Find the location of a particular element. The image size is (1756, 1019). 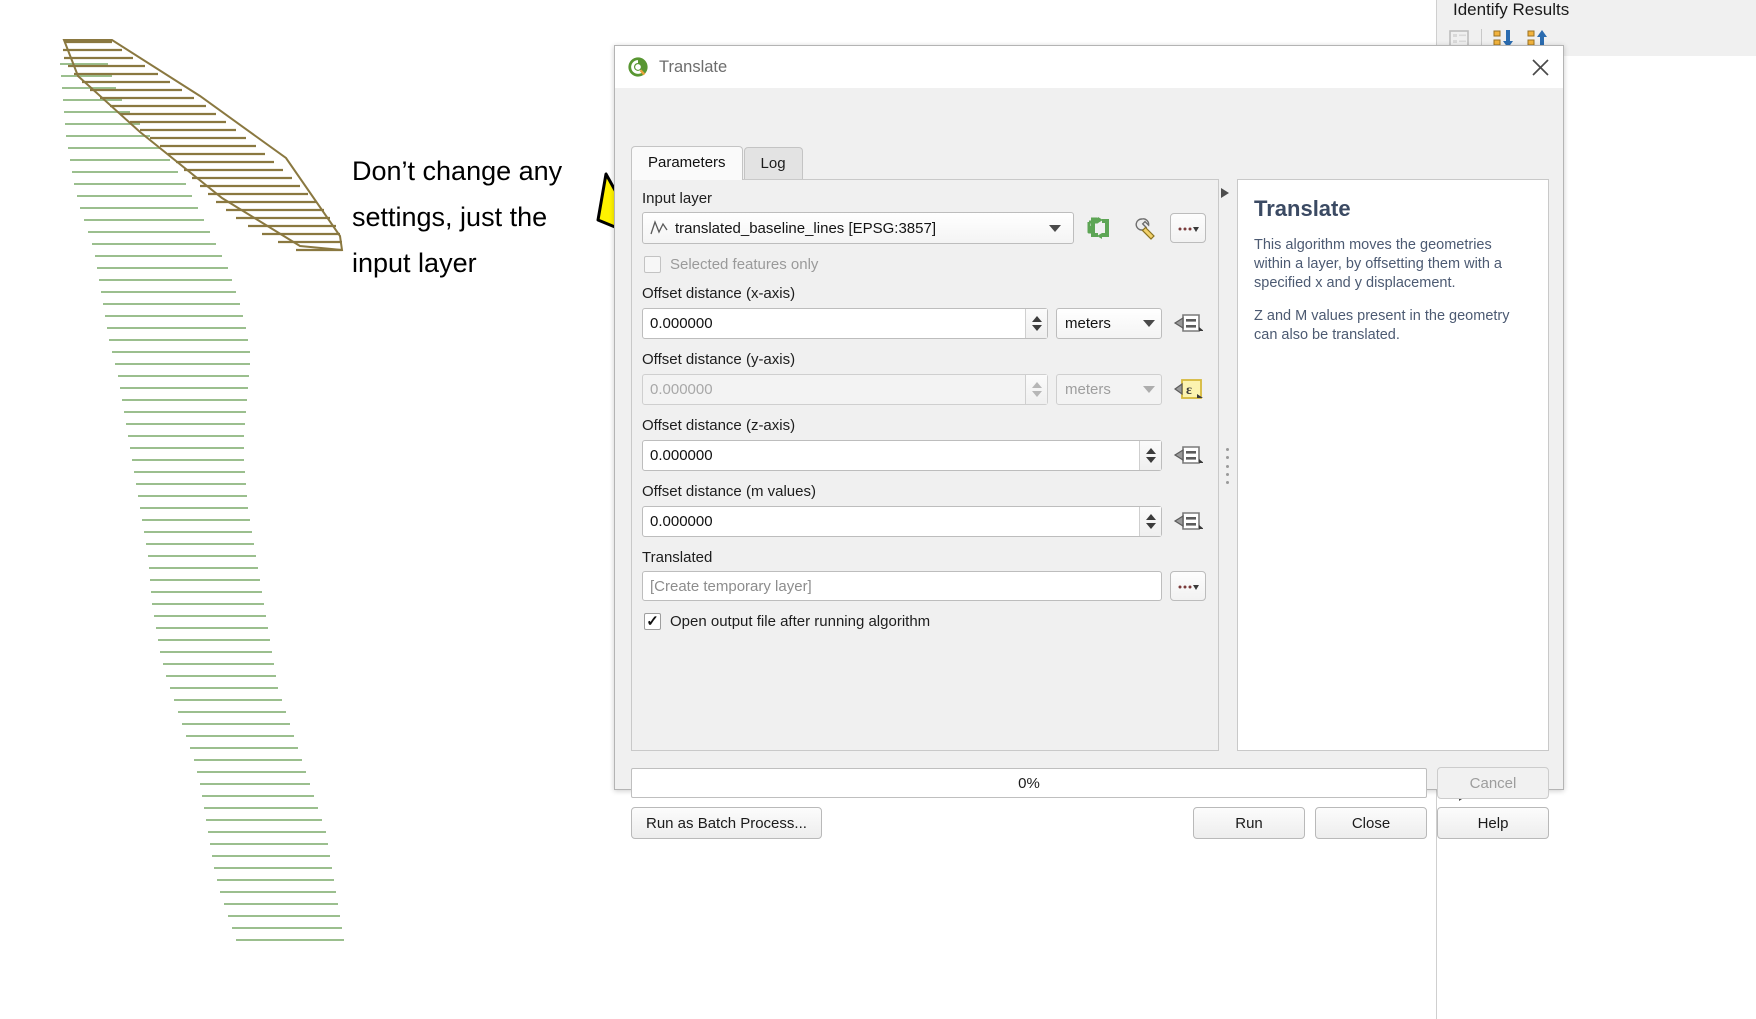

offset-m-row: 0.000000 is located at coordinates (924, 521).